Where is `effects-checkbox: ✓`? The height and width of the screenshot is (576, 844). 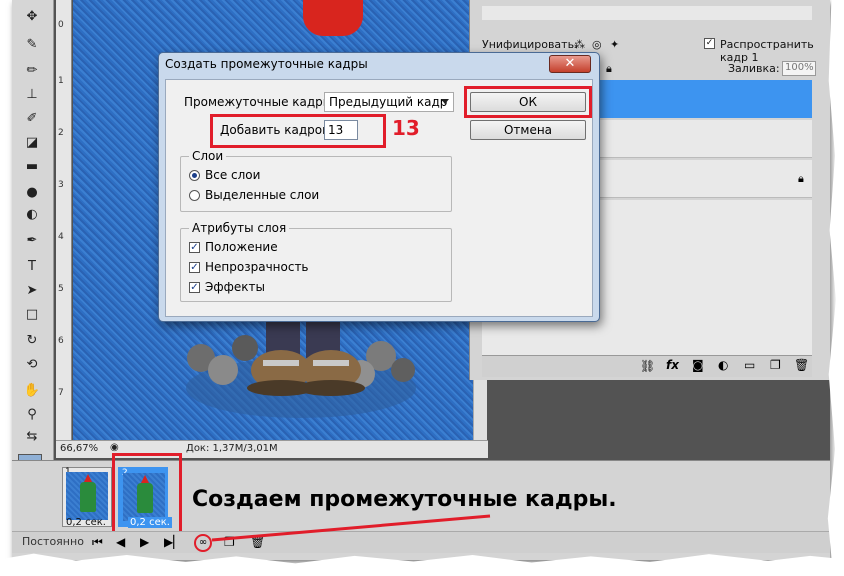
effects-checkbox: ✓ is located at coordinates (194, 287).